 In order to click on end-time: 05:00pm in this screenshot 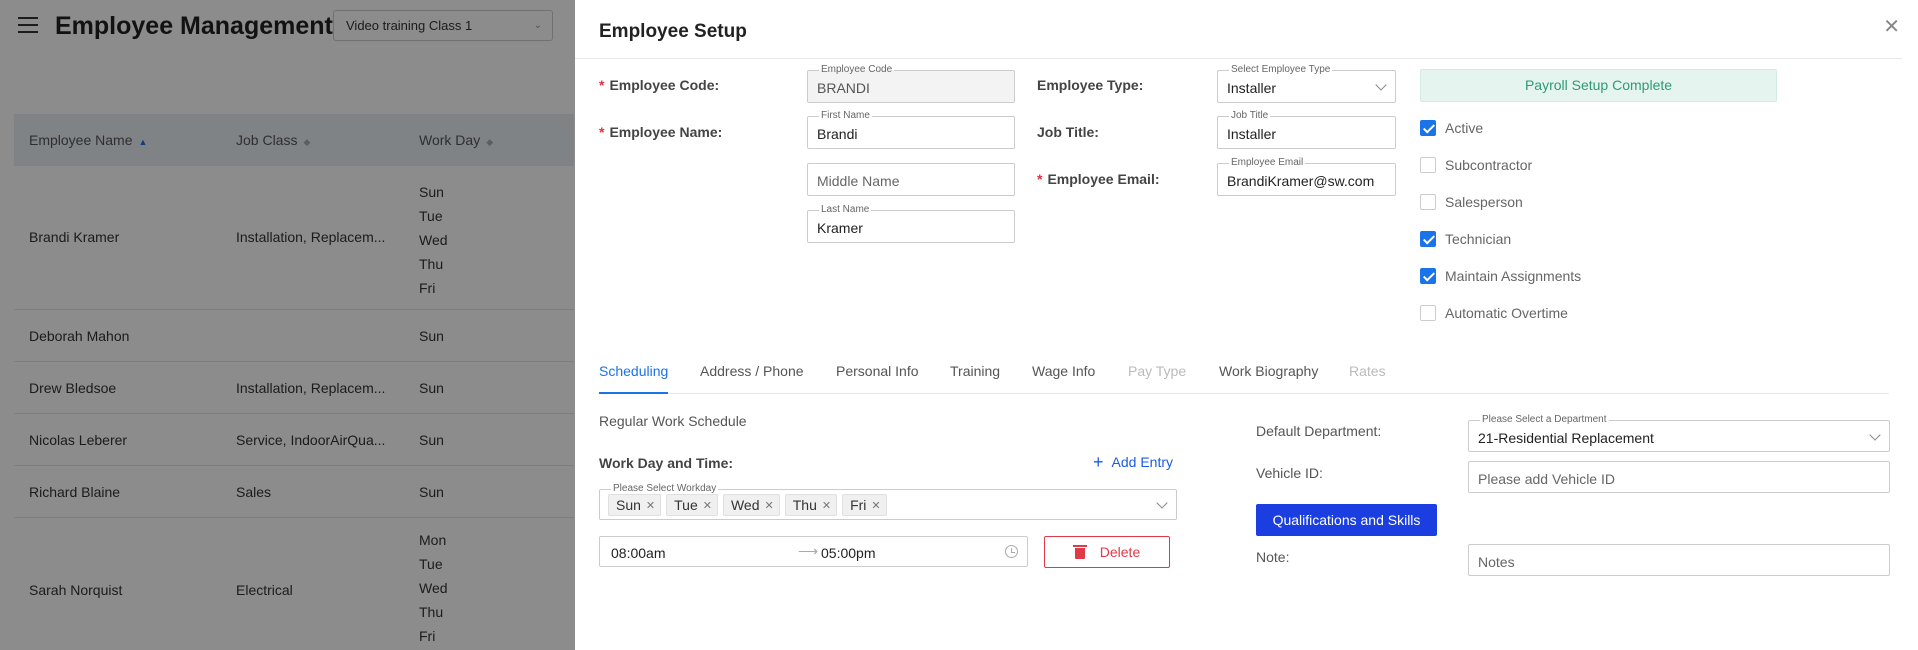, I will do `click(848, 553)`.